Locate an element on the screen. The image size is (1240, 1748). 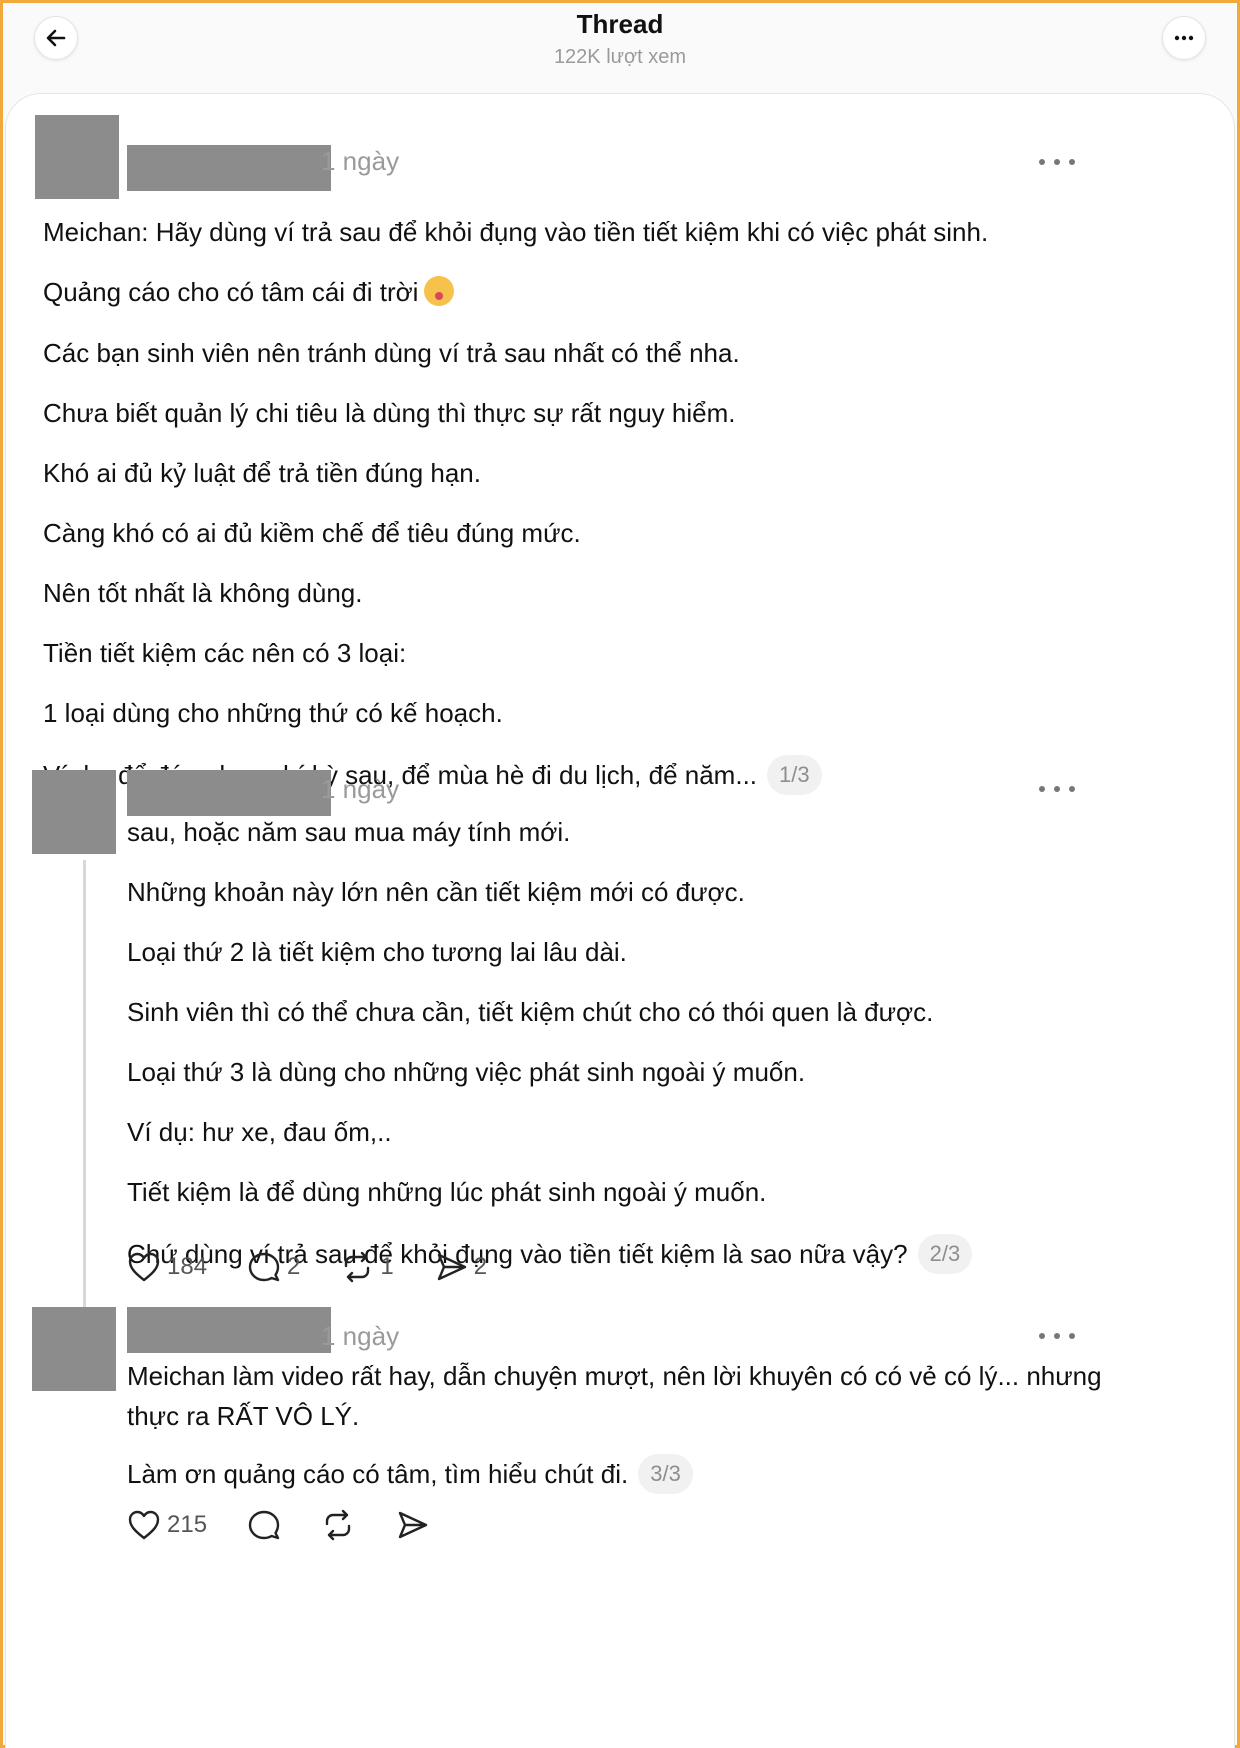
post-line: Nên tốt nhất là không dùng. is located at coordinates (203, 593).